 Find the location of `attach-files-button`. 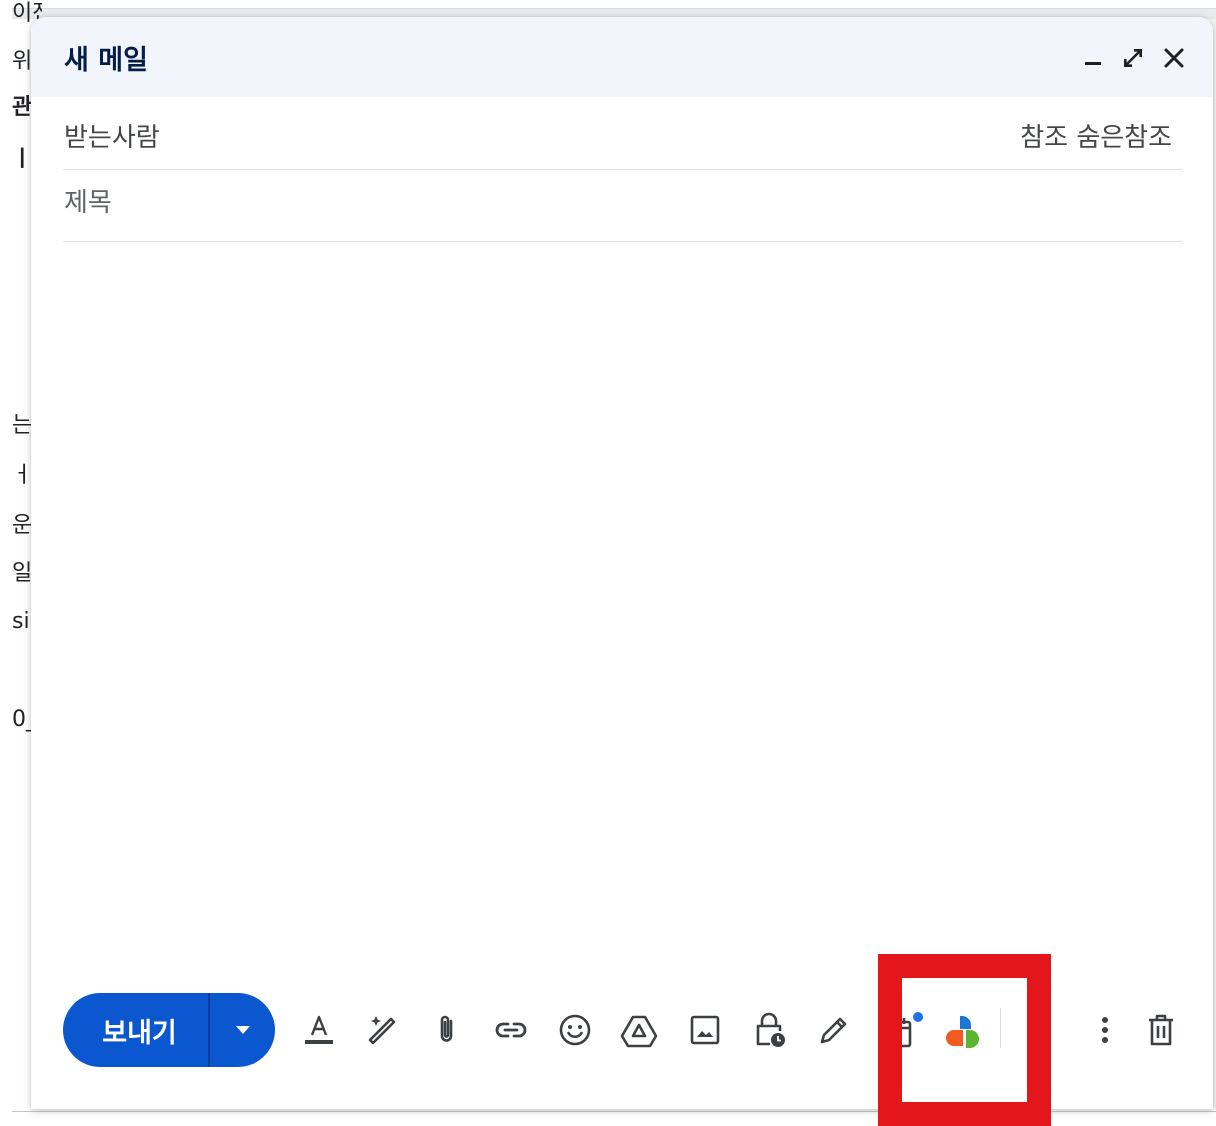

attach-files-button is located at coordinates (447, 1030).